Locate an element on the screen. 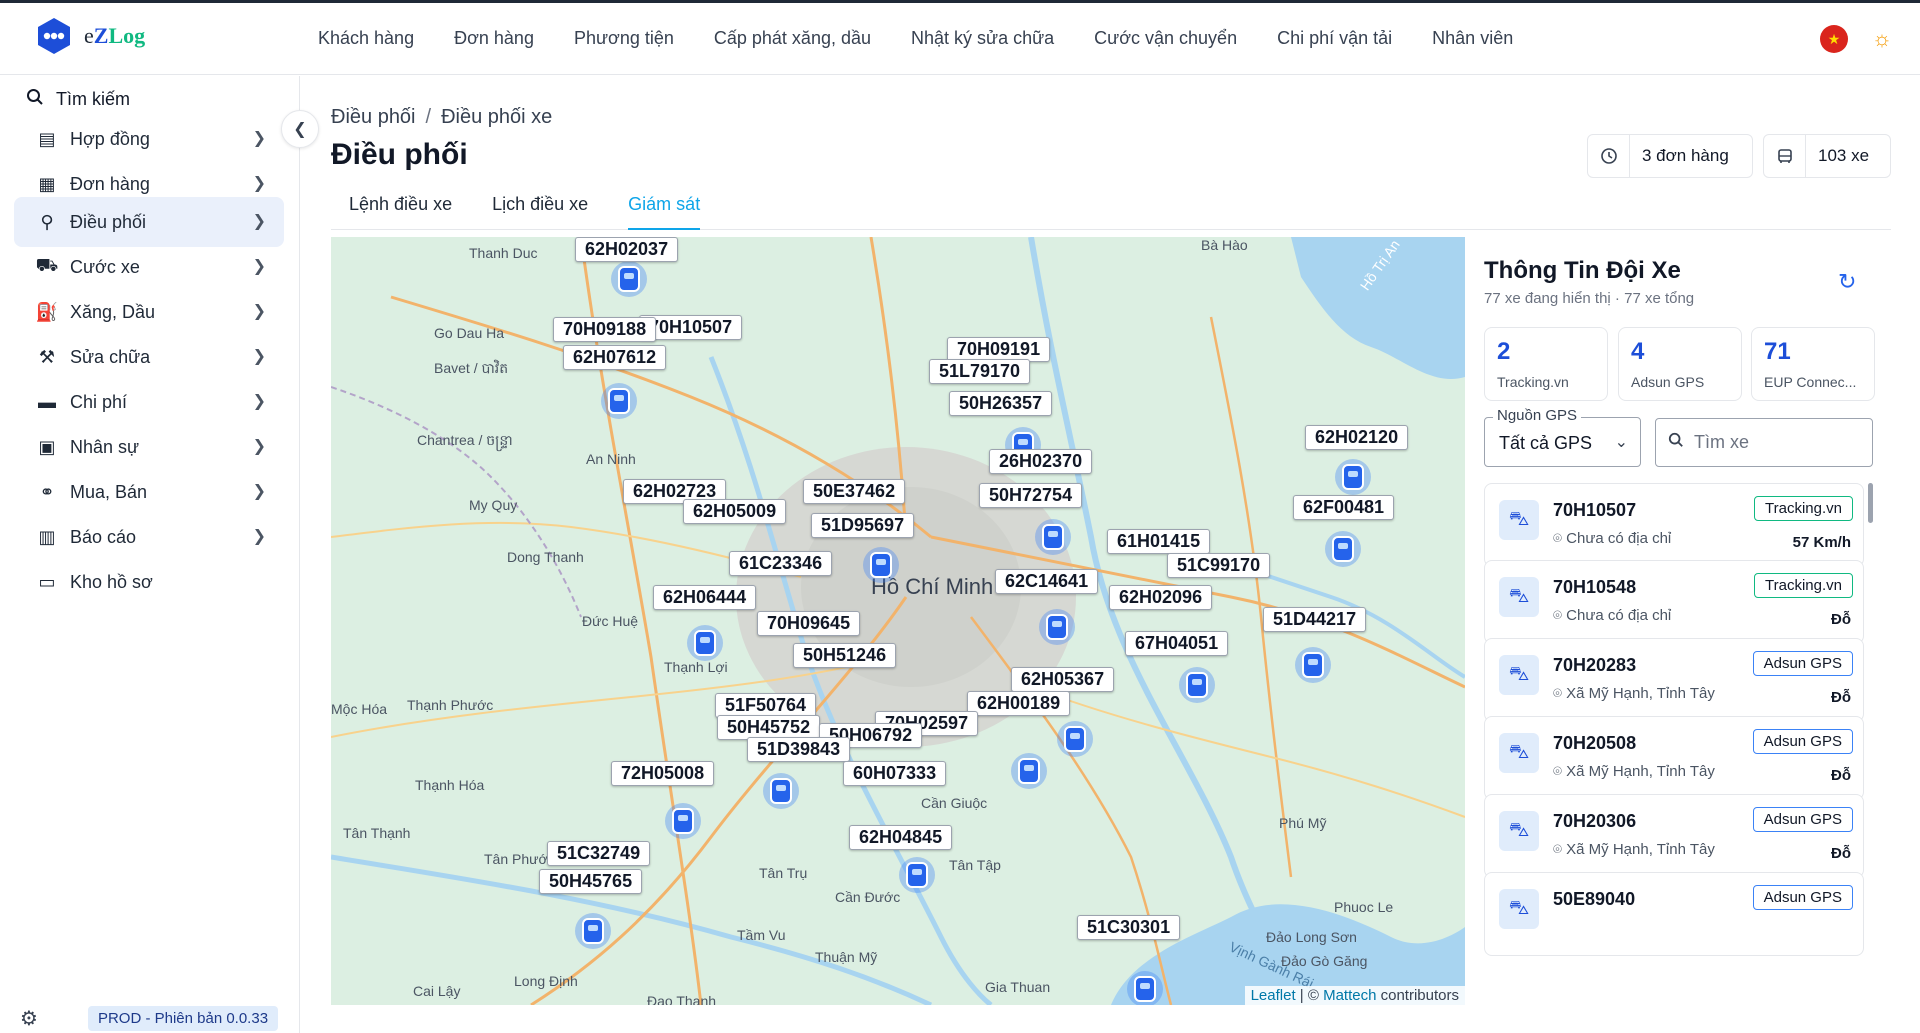 The width and height of the screenshot is (1920, 1033). breadcrumb-item: Điều phối is located at coordinates (373, 117).